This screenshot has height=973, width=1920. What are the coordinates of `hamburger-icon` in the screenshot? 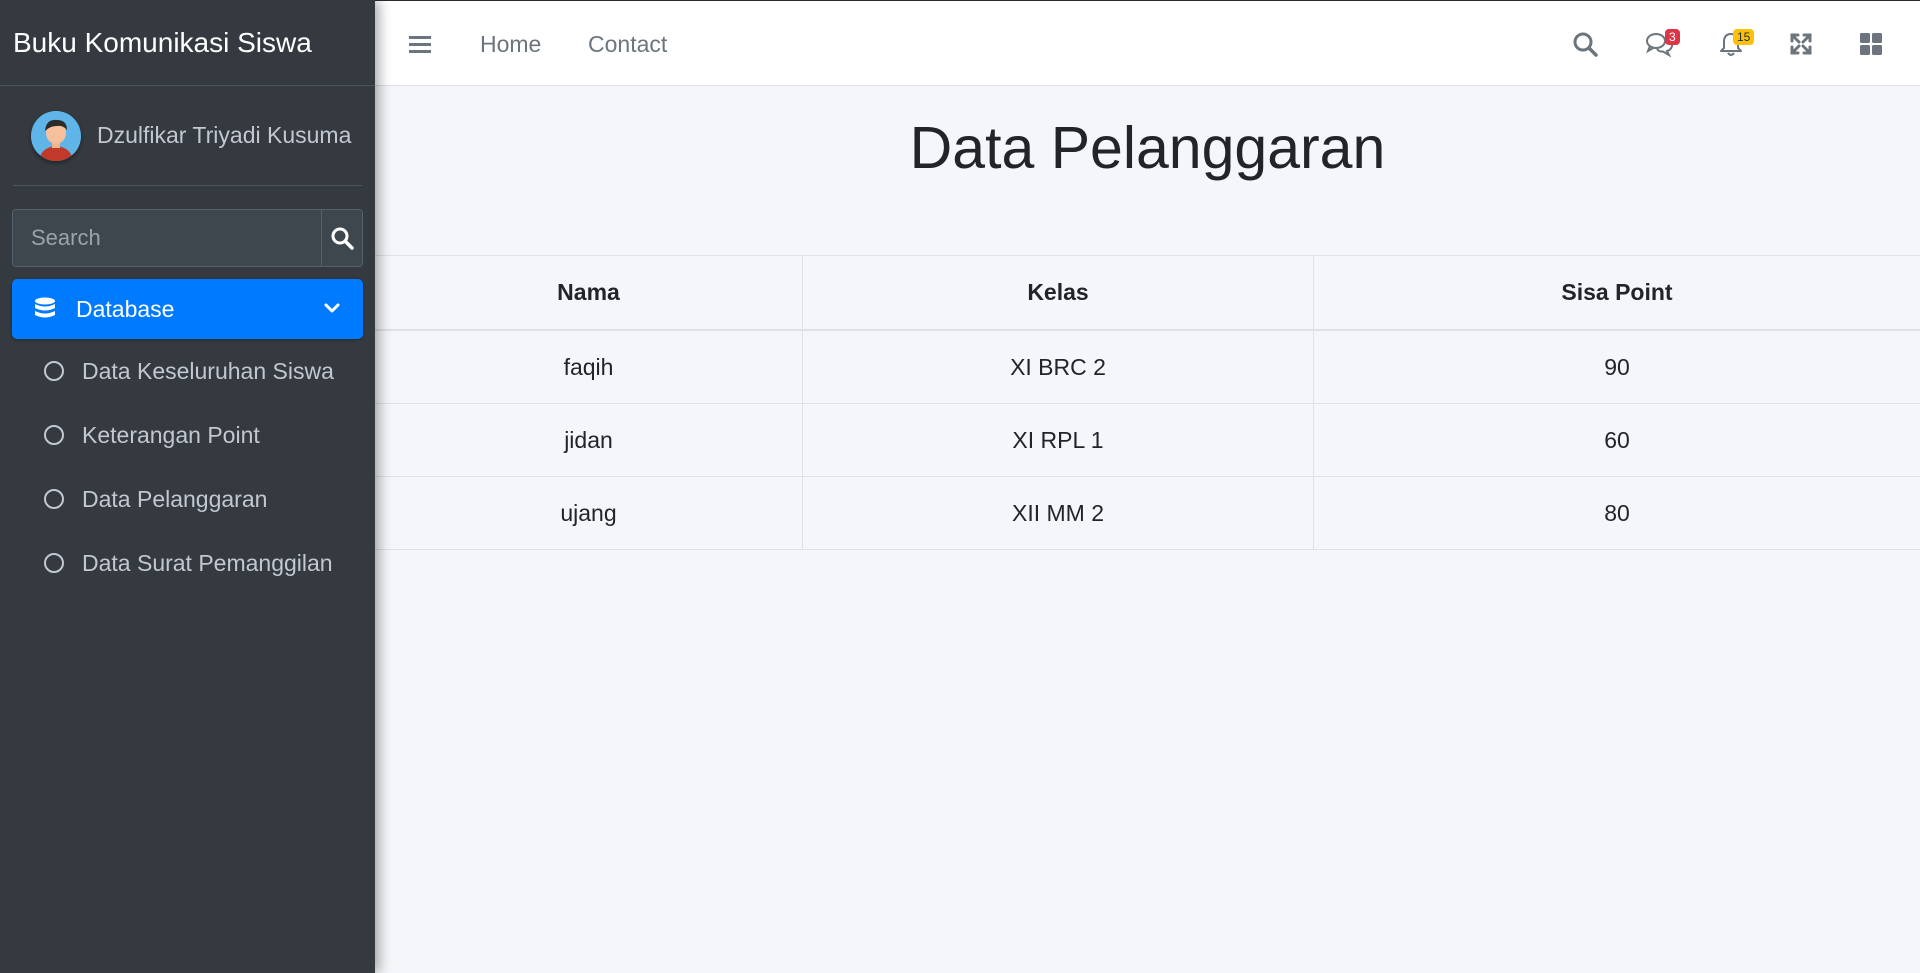 It's located at (420, 44).